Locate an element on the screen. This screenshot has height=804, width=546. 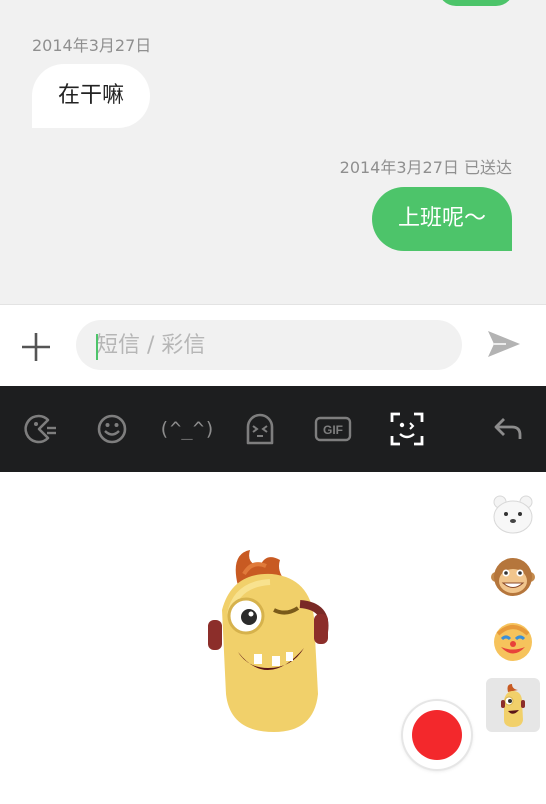
plus-icon is located at coordinates (36, 347).